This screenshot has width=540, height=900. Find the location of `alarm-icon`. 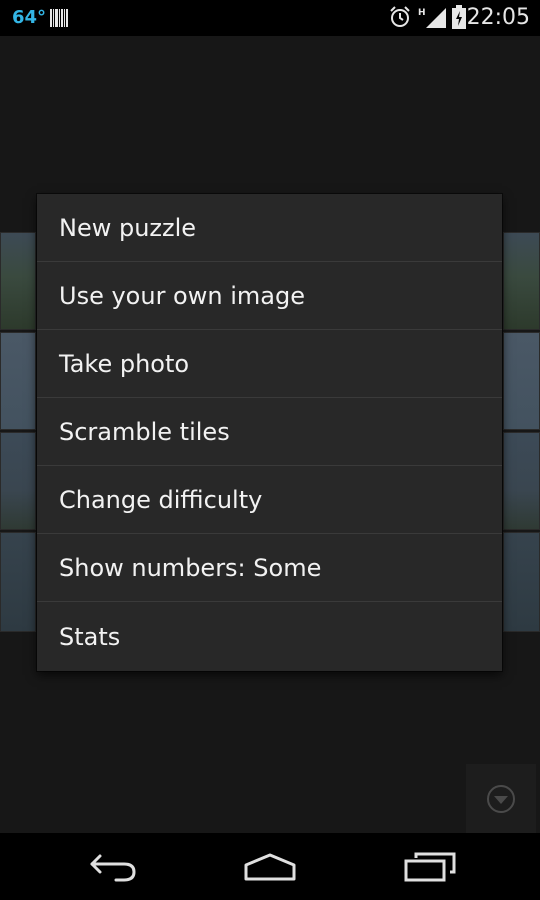

alarm-icon is located at coordinates (400, 17).